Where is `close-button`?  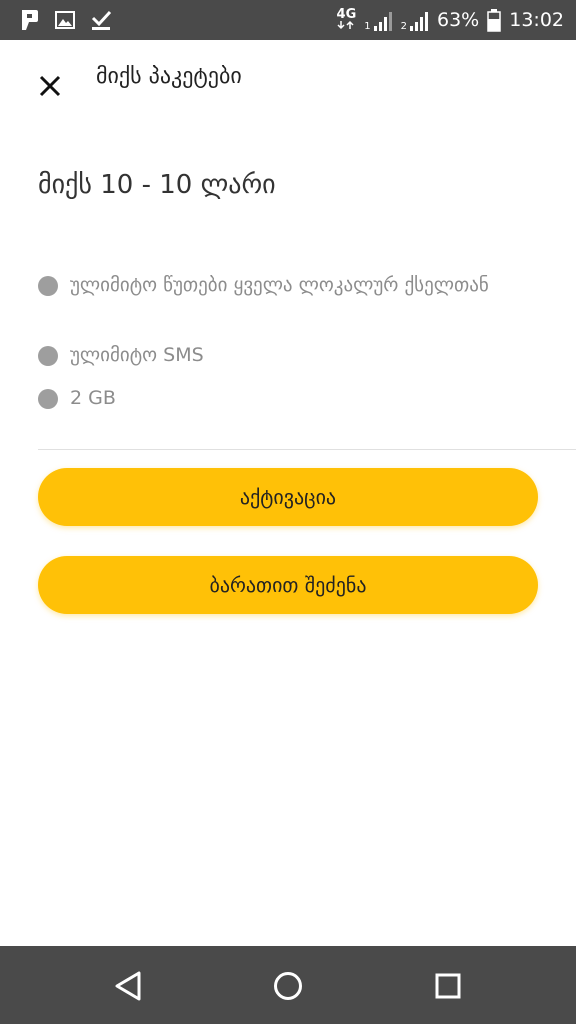 close-button is located at coordinates (50, 86).